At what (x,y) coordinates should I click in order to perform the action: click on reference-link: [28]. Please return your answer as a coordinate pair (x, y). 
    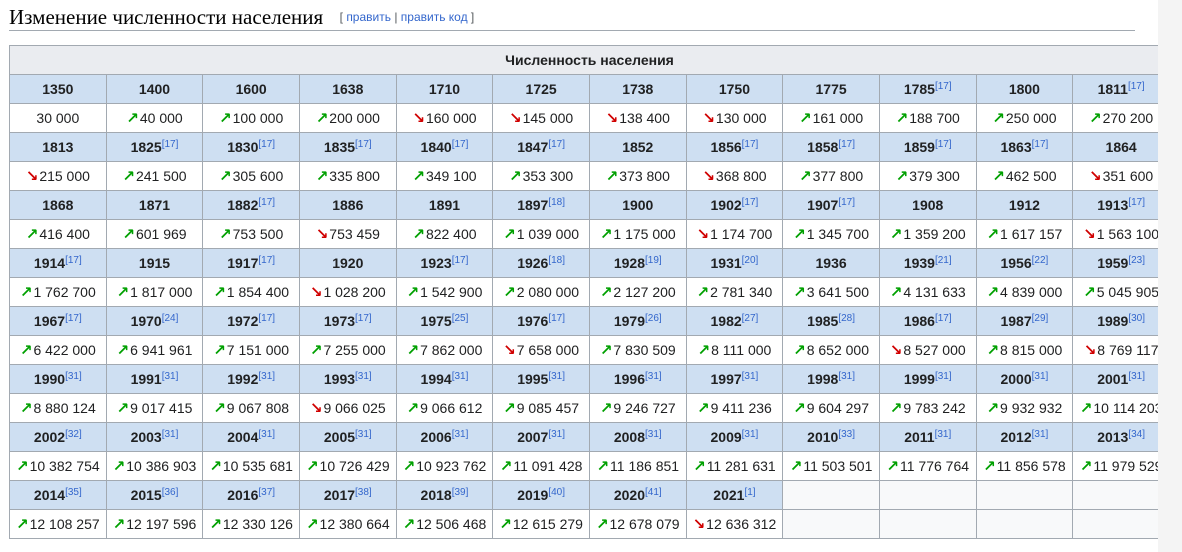
    Looking at the image, I should click on (846, 318).